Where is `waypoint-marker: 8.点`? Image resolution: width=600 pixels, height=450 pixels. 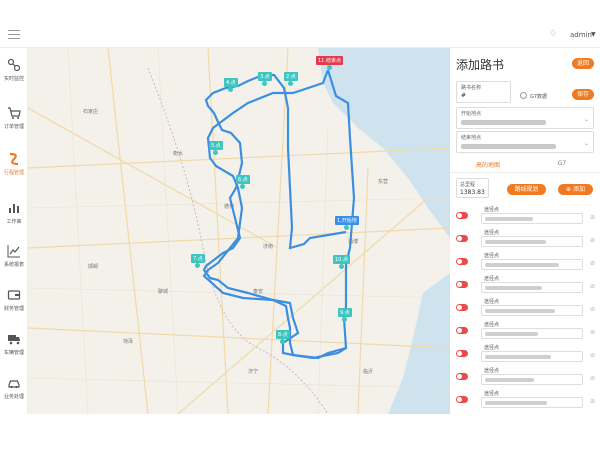 waypoint-marker: 8.点 is located at coordinates (283, 337).